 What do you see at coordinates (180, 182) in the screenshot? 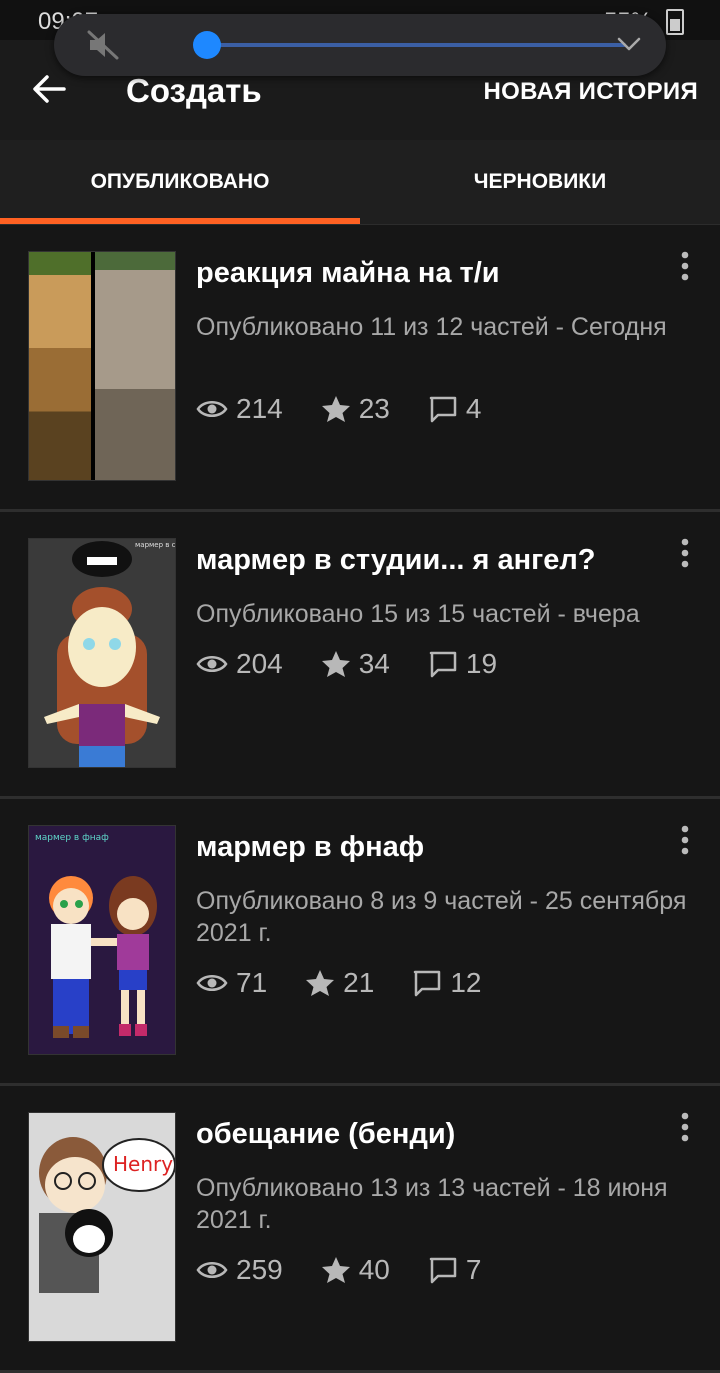
I see `tab-published: ОПУБЛИКОВАНО` at bounding box center [180, 182].